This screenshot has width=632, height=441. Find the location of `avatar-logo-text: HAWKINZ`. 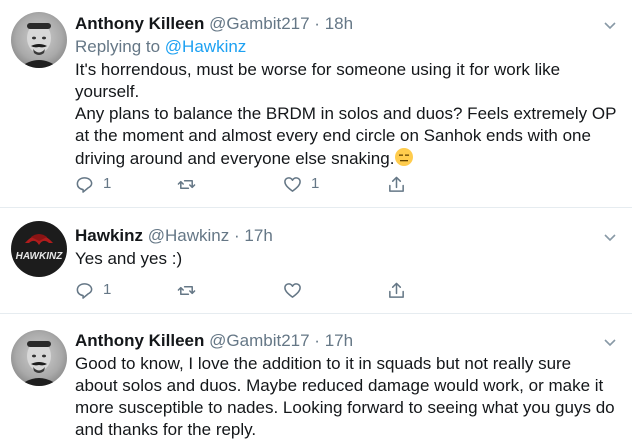

avatar-logo-text: HAWKINZ is located at coordinates (40, 256).